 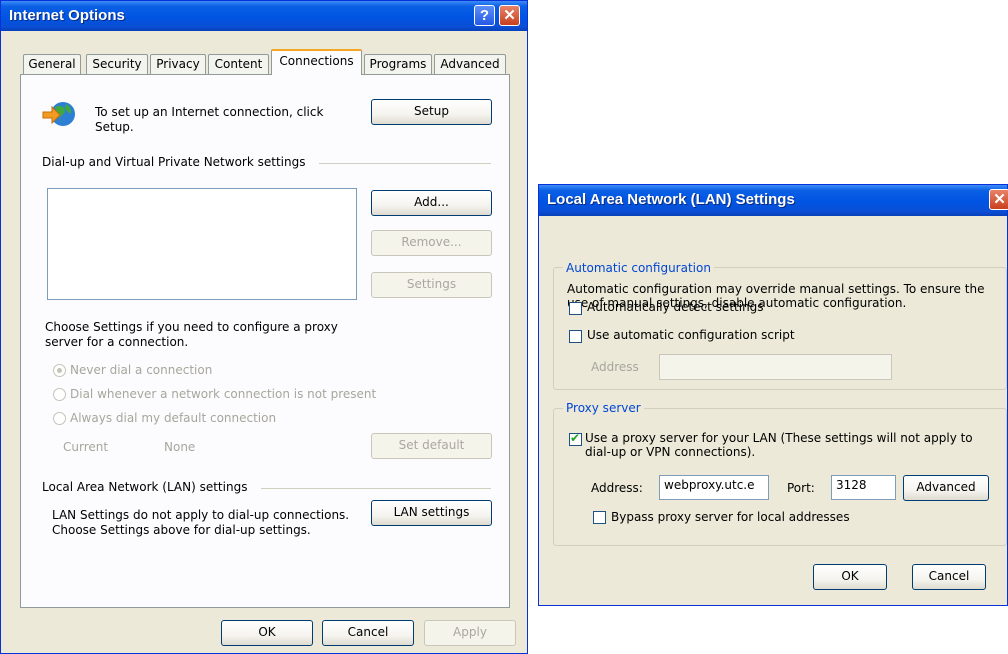 I want to click on window-title: Internet Options, so click(x=67, y=15).